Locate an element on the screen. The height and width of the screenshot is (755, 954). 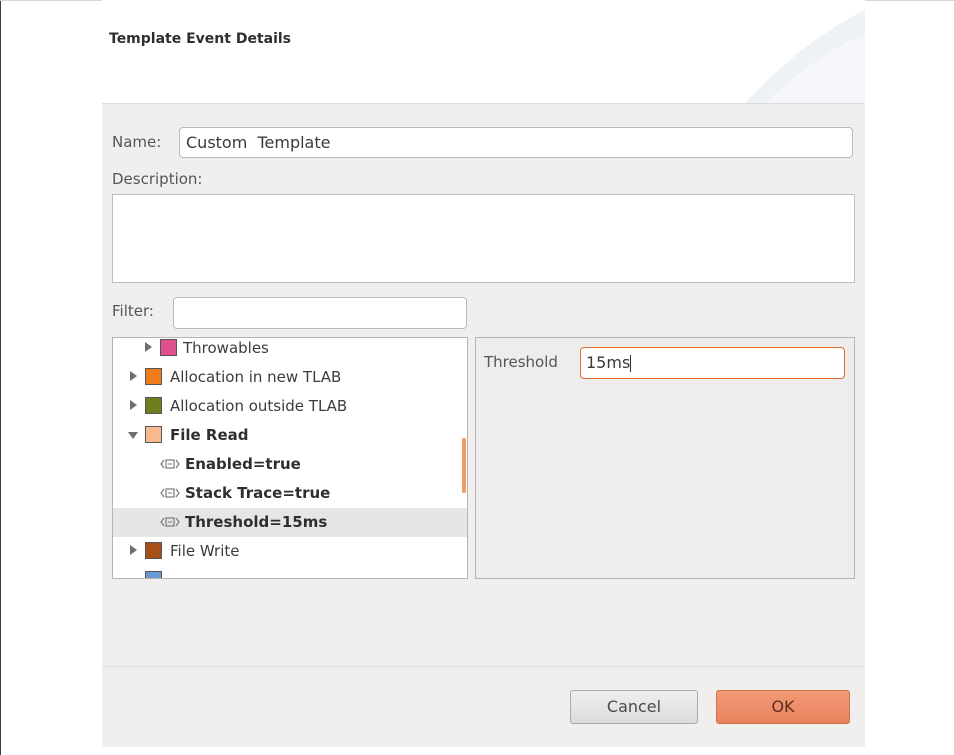
threshold-input-value: 15ms is located at coordinates (608, 362).